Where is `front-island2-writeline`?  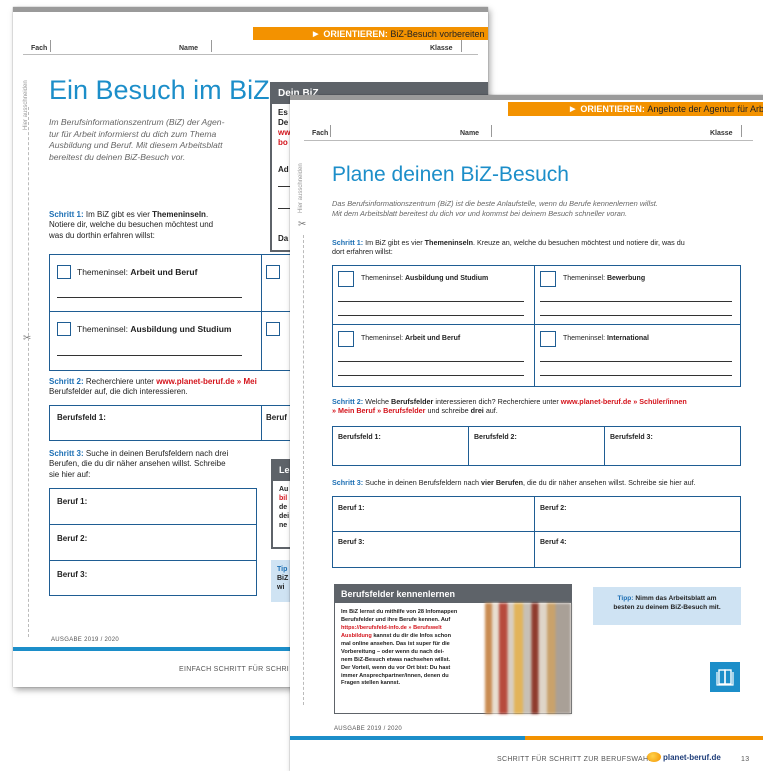 front-island2-writeline is located at coordinates (636, 301).